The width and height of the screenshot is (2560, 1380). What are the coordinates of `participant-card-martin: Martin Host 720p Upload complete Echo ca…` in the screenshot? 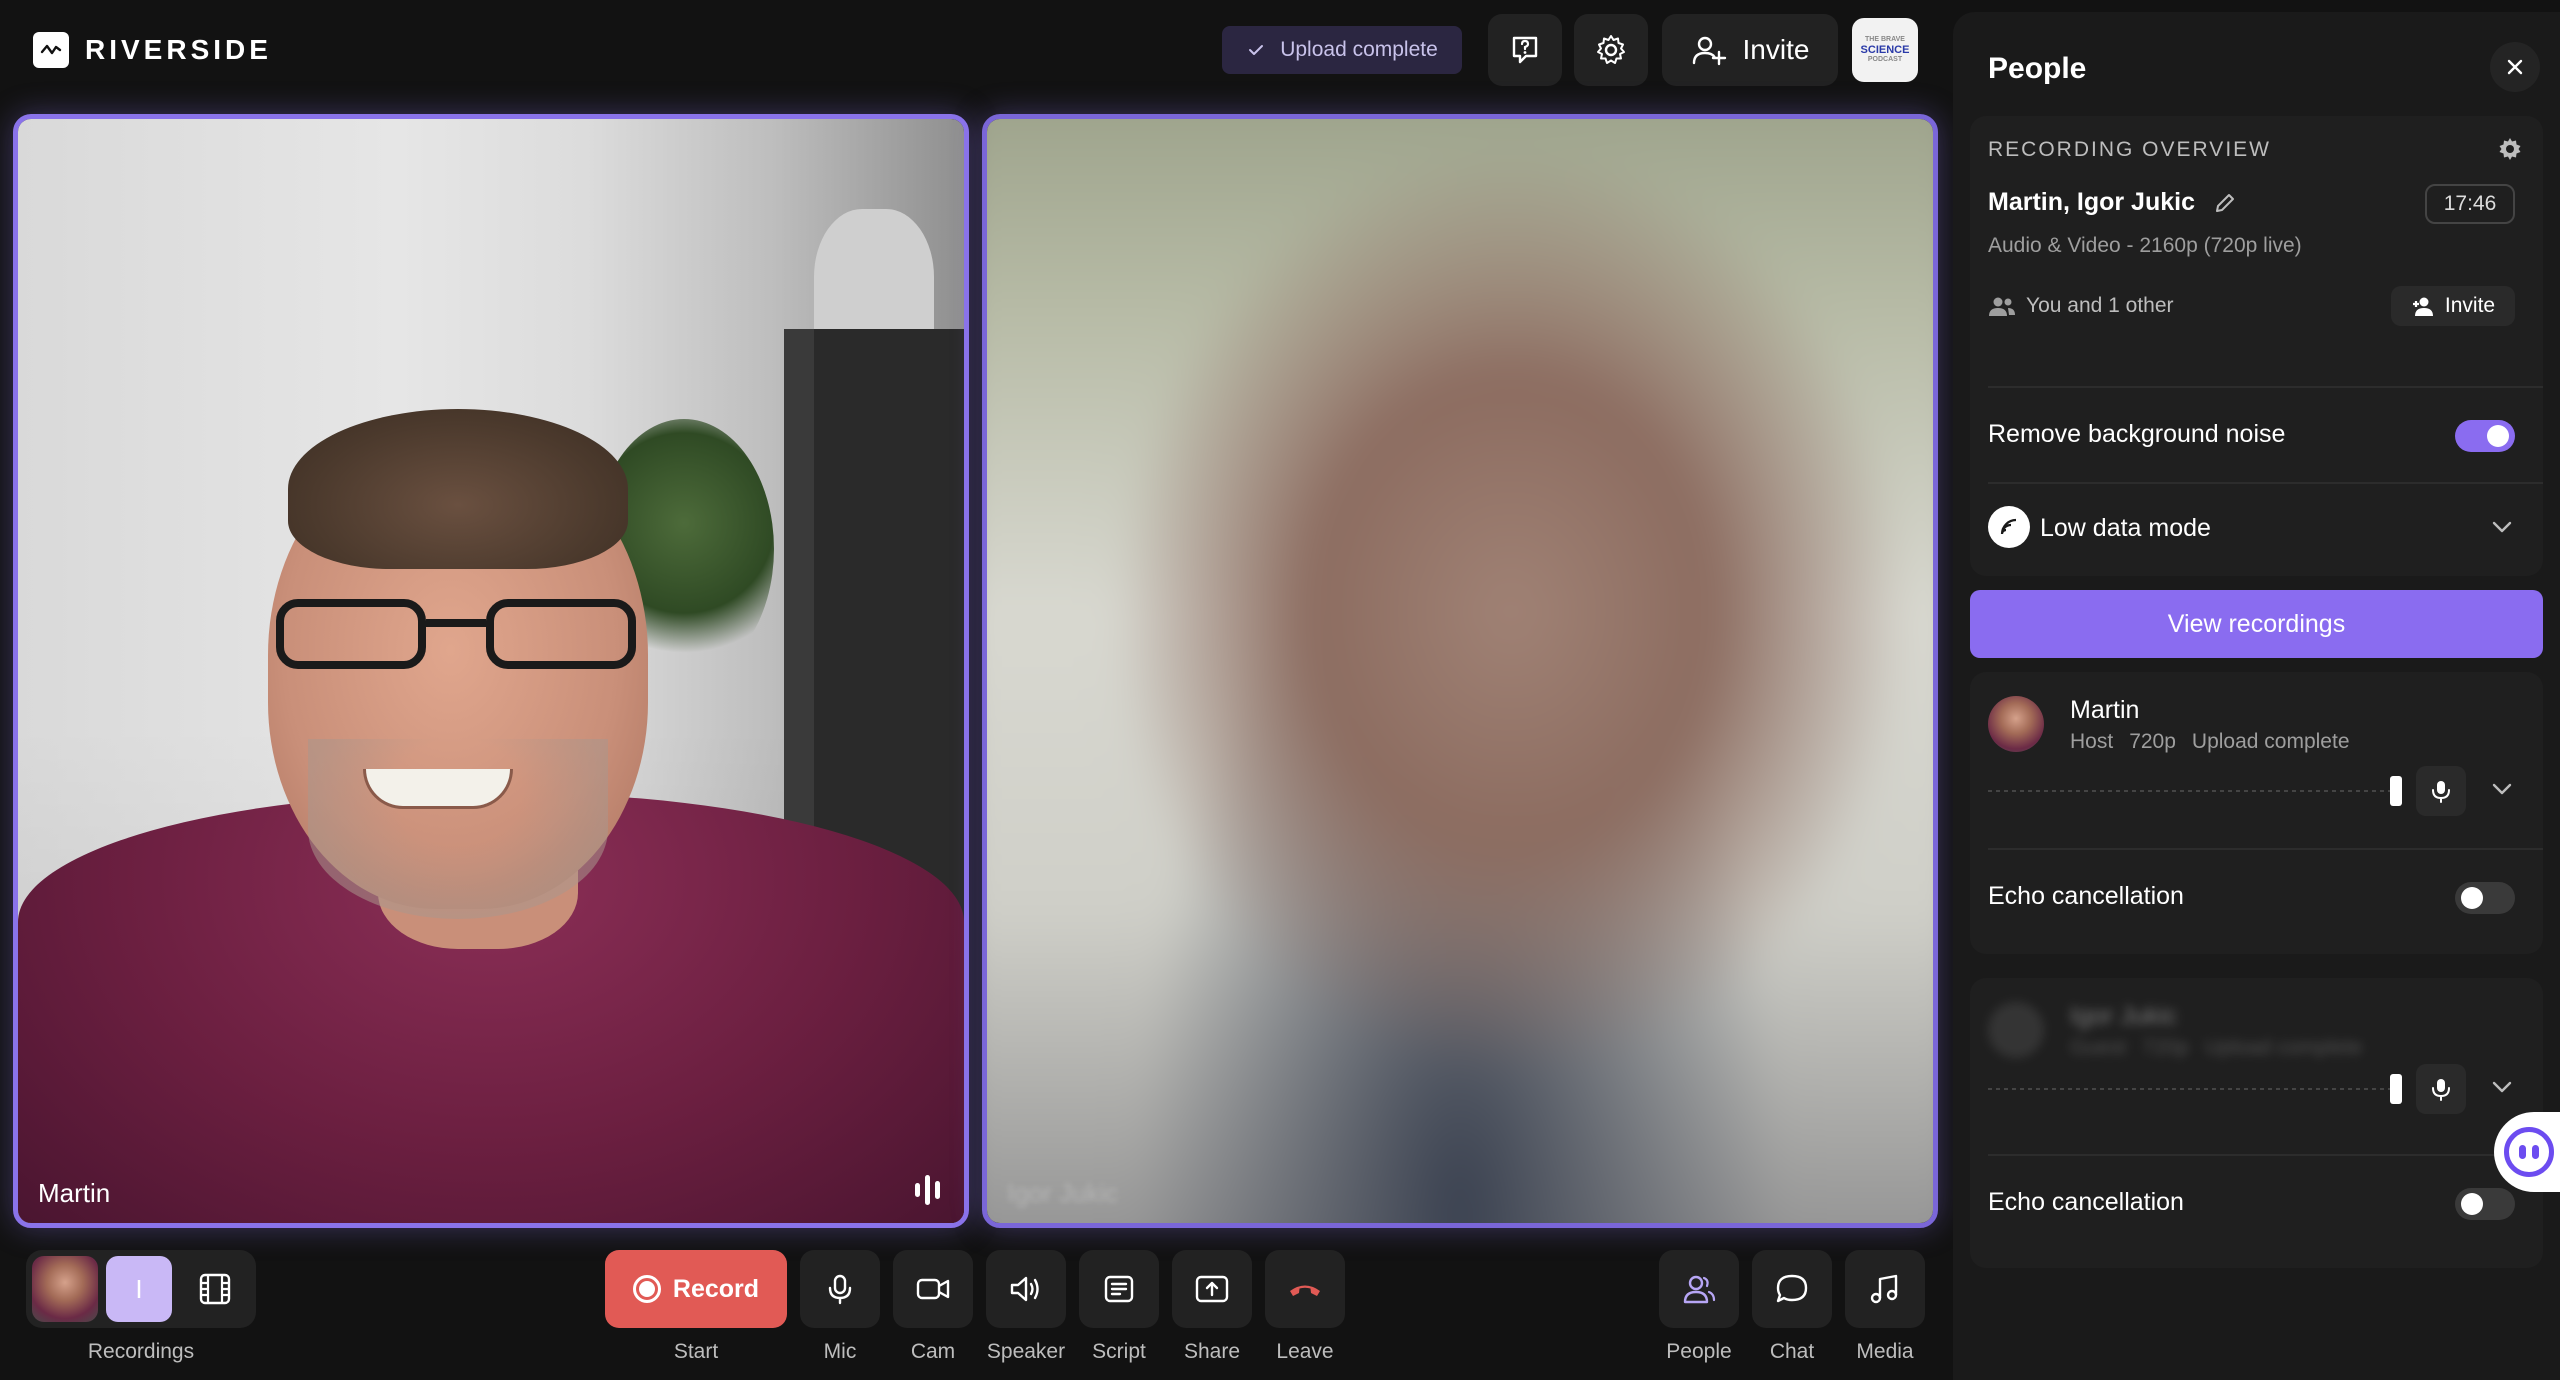 It's located at (2256, 813).